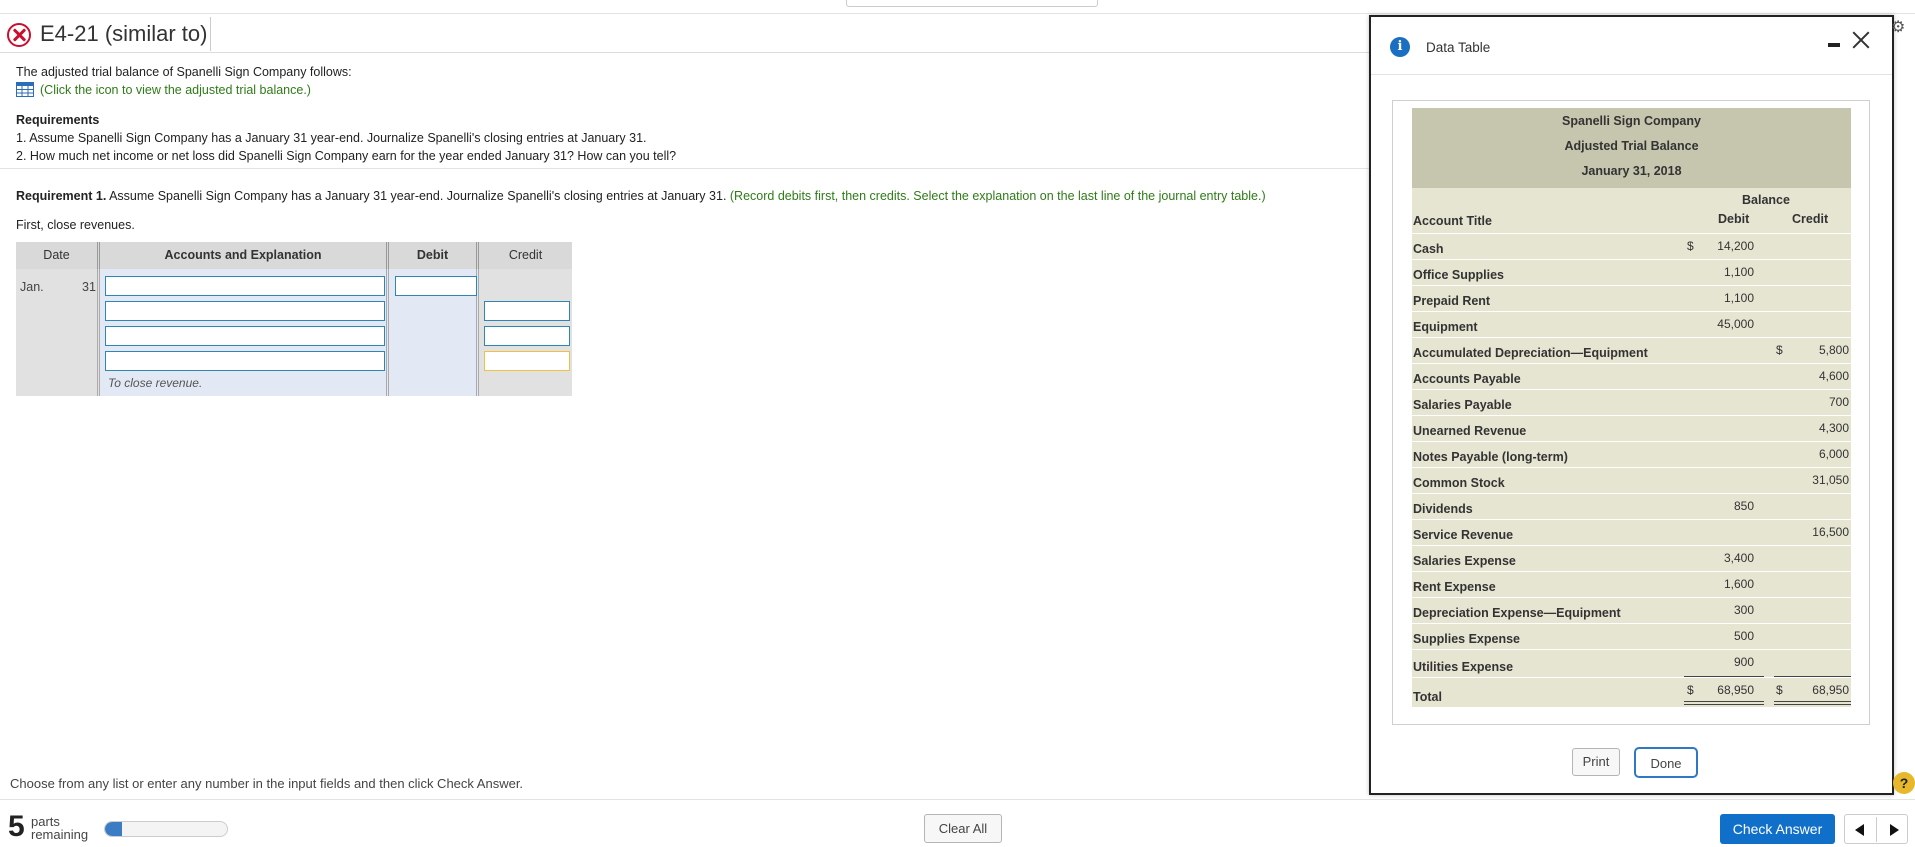 The height and width of the screenshot is (847, 1915). I want to click on trial-balance-row: Unearned Revenue 4,300, so click(1631, 429).